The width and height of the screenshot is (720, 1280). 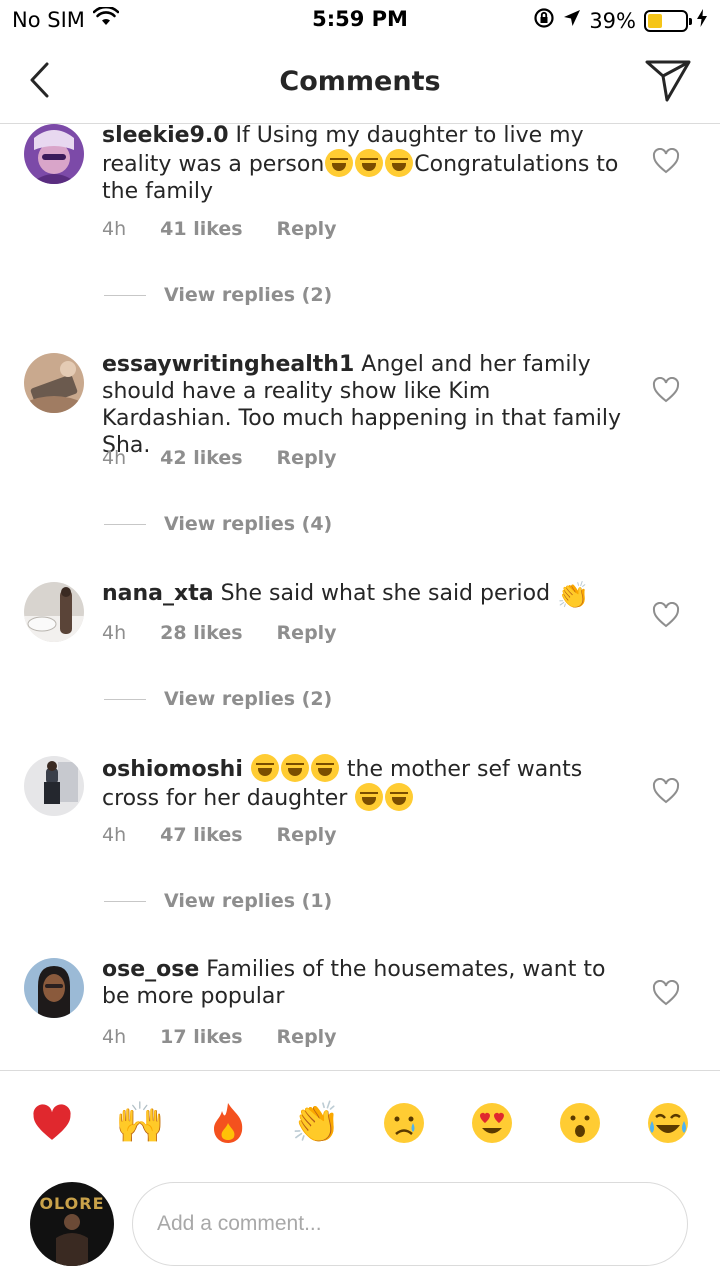 I want to click on comment-username: ose_ose, so click(x=150, y=969).